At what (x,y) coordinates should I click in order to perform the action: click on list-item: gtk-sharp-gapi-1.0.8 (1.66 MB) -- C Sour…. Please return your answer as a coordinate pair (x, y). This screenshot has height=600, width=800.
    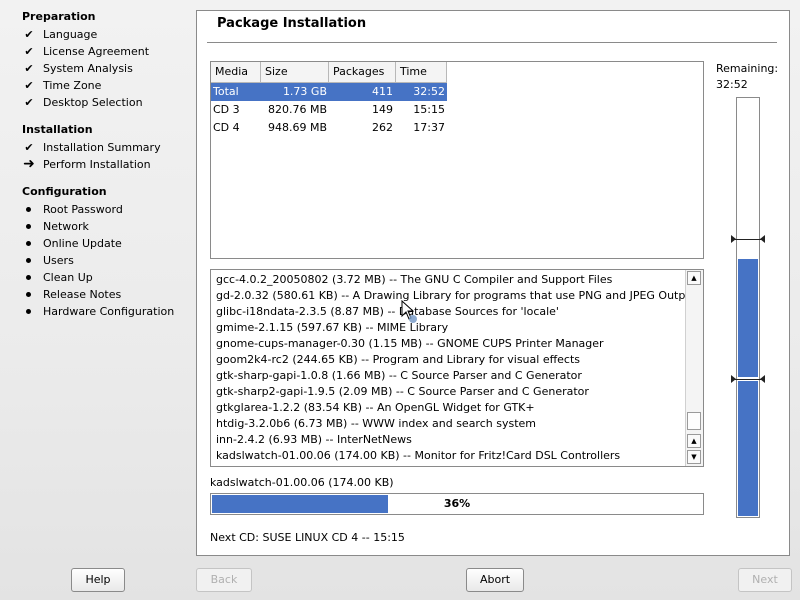
    Looking at the image, I should click on (399, 375).